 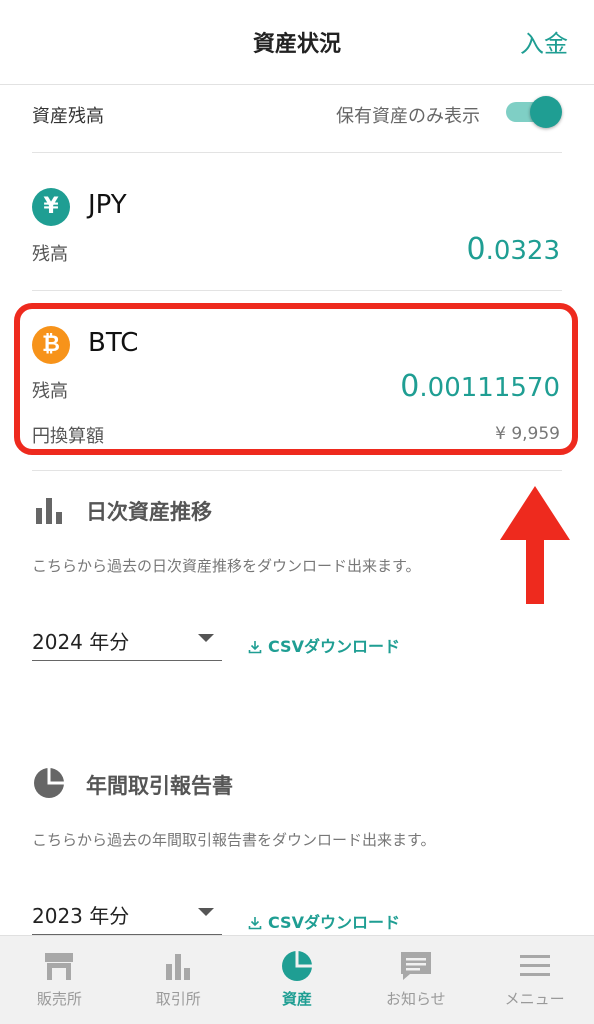 I want to click on highlight-box, so click(x=296, y=379).